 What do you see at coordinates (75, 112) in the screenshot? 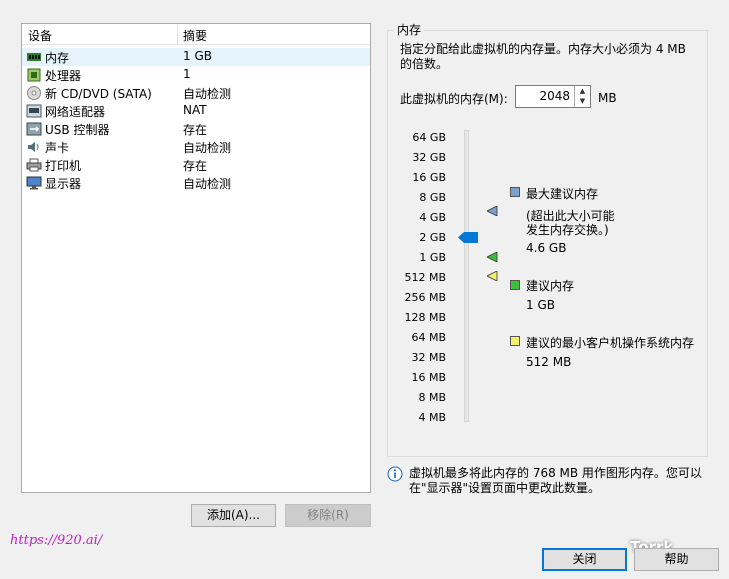
I see `device-name: 网络适配器` at bounding box center [75, 112].